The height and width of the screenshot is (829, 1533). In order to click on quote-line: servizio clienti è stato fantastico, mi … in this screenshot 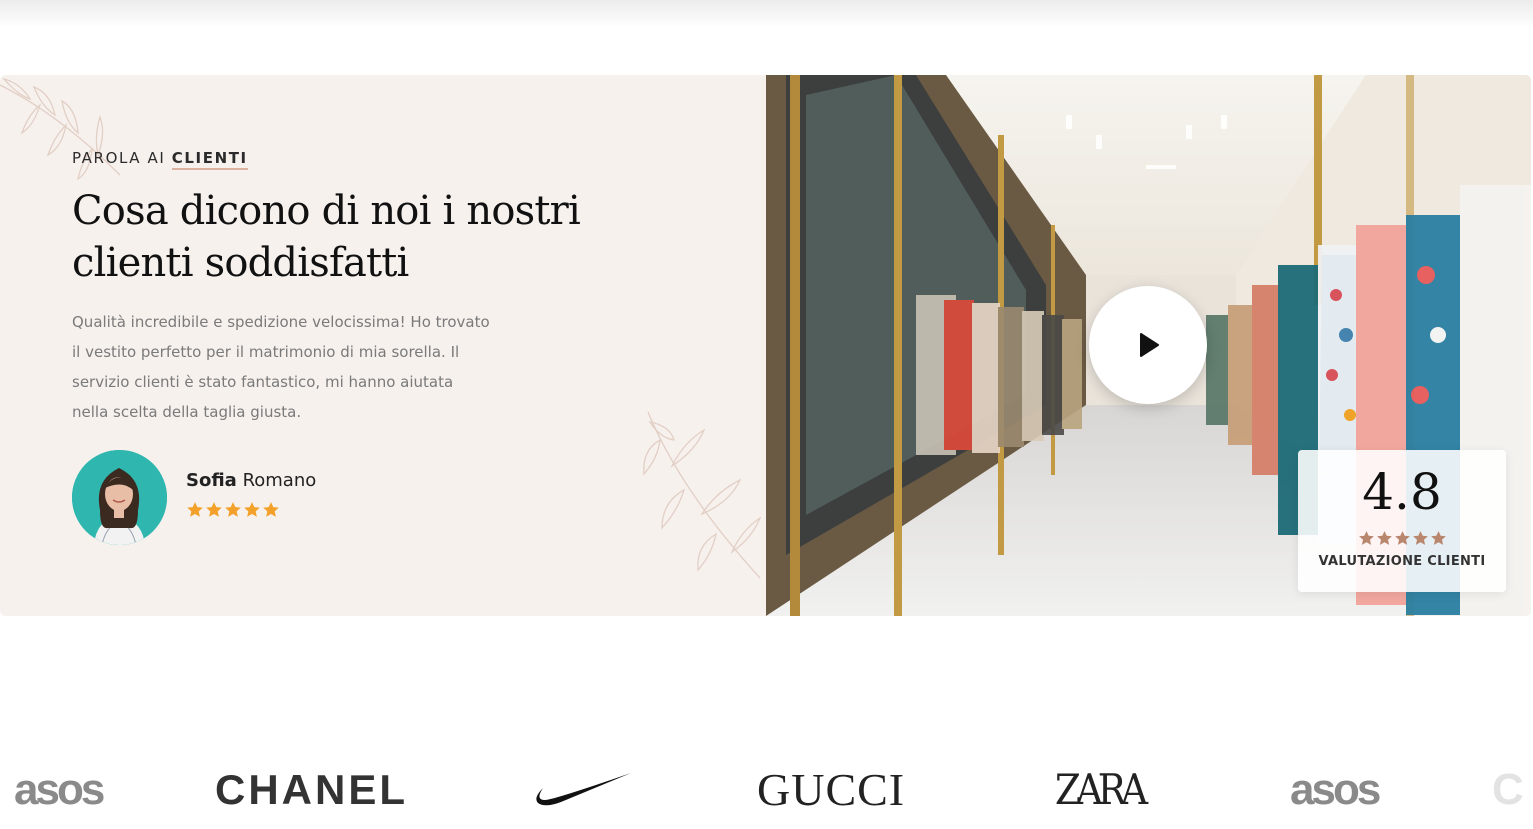, I will do `click(263, 382)`.